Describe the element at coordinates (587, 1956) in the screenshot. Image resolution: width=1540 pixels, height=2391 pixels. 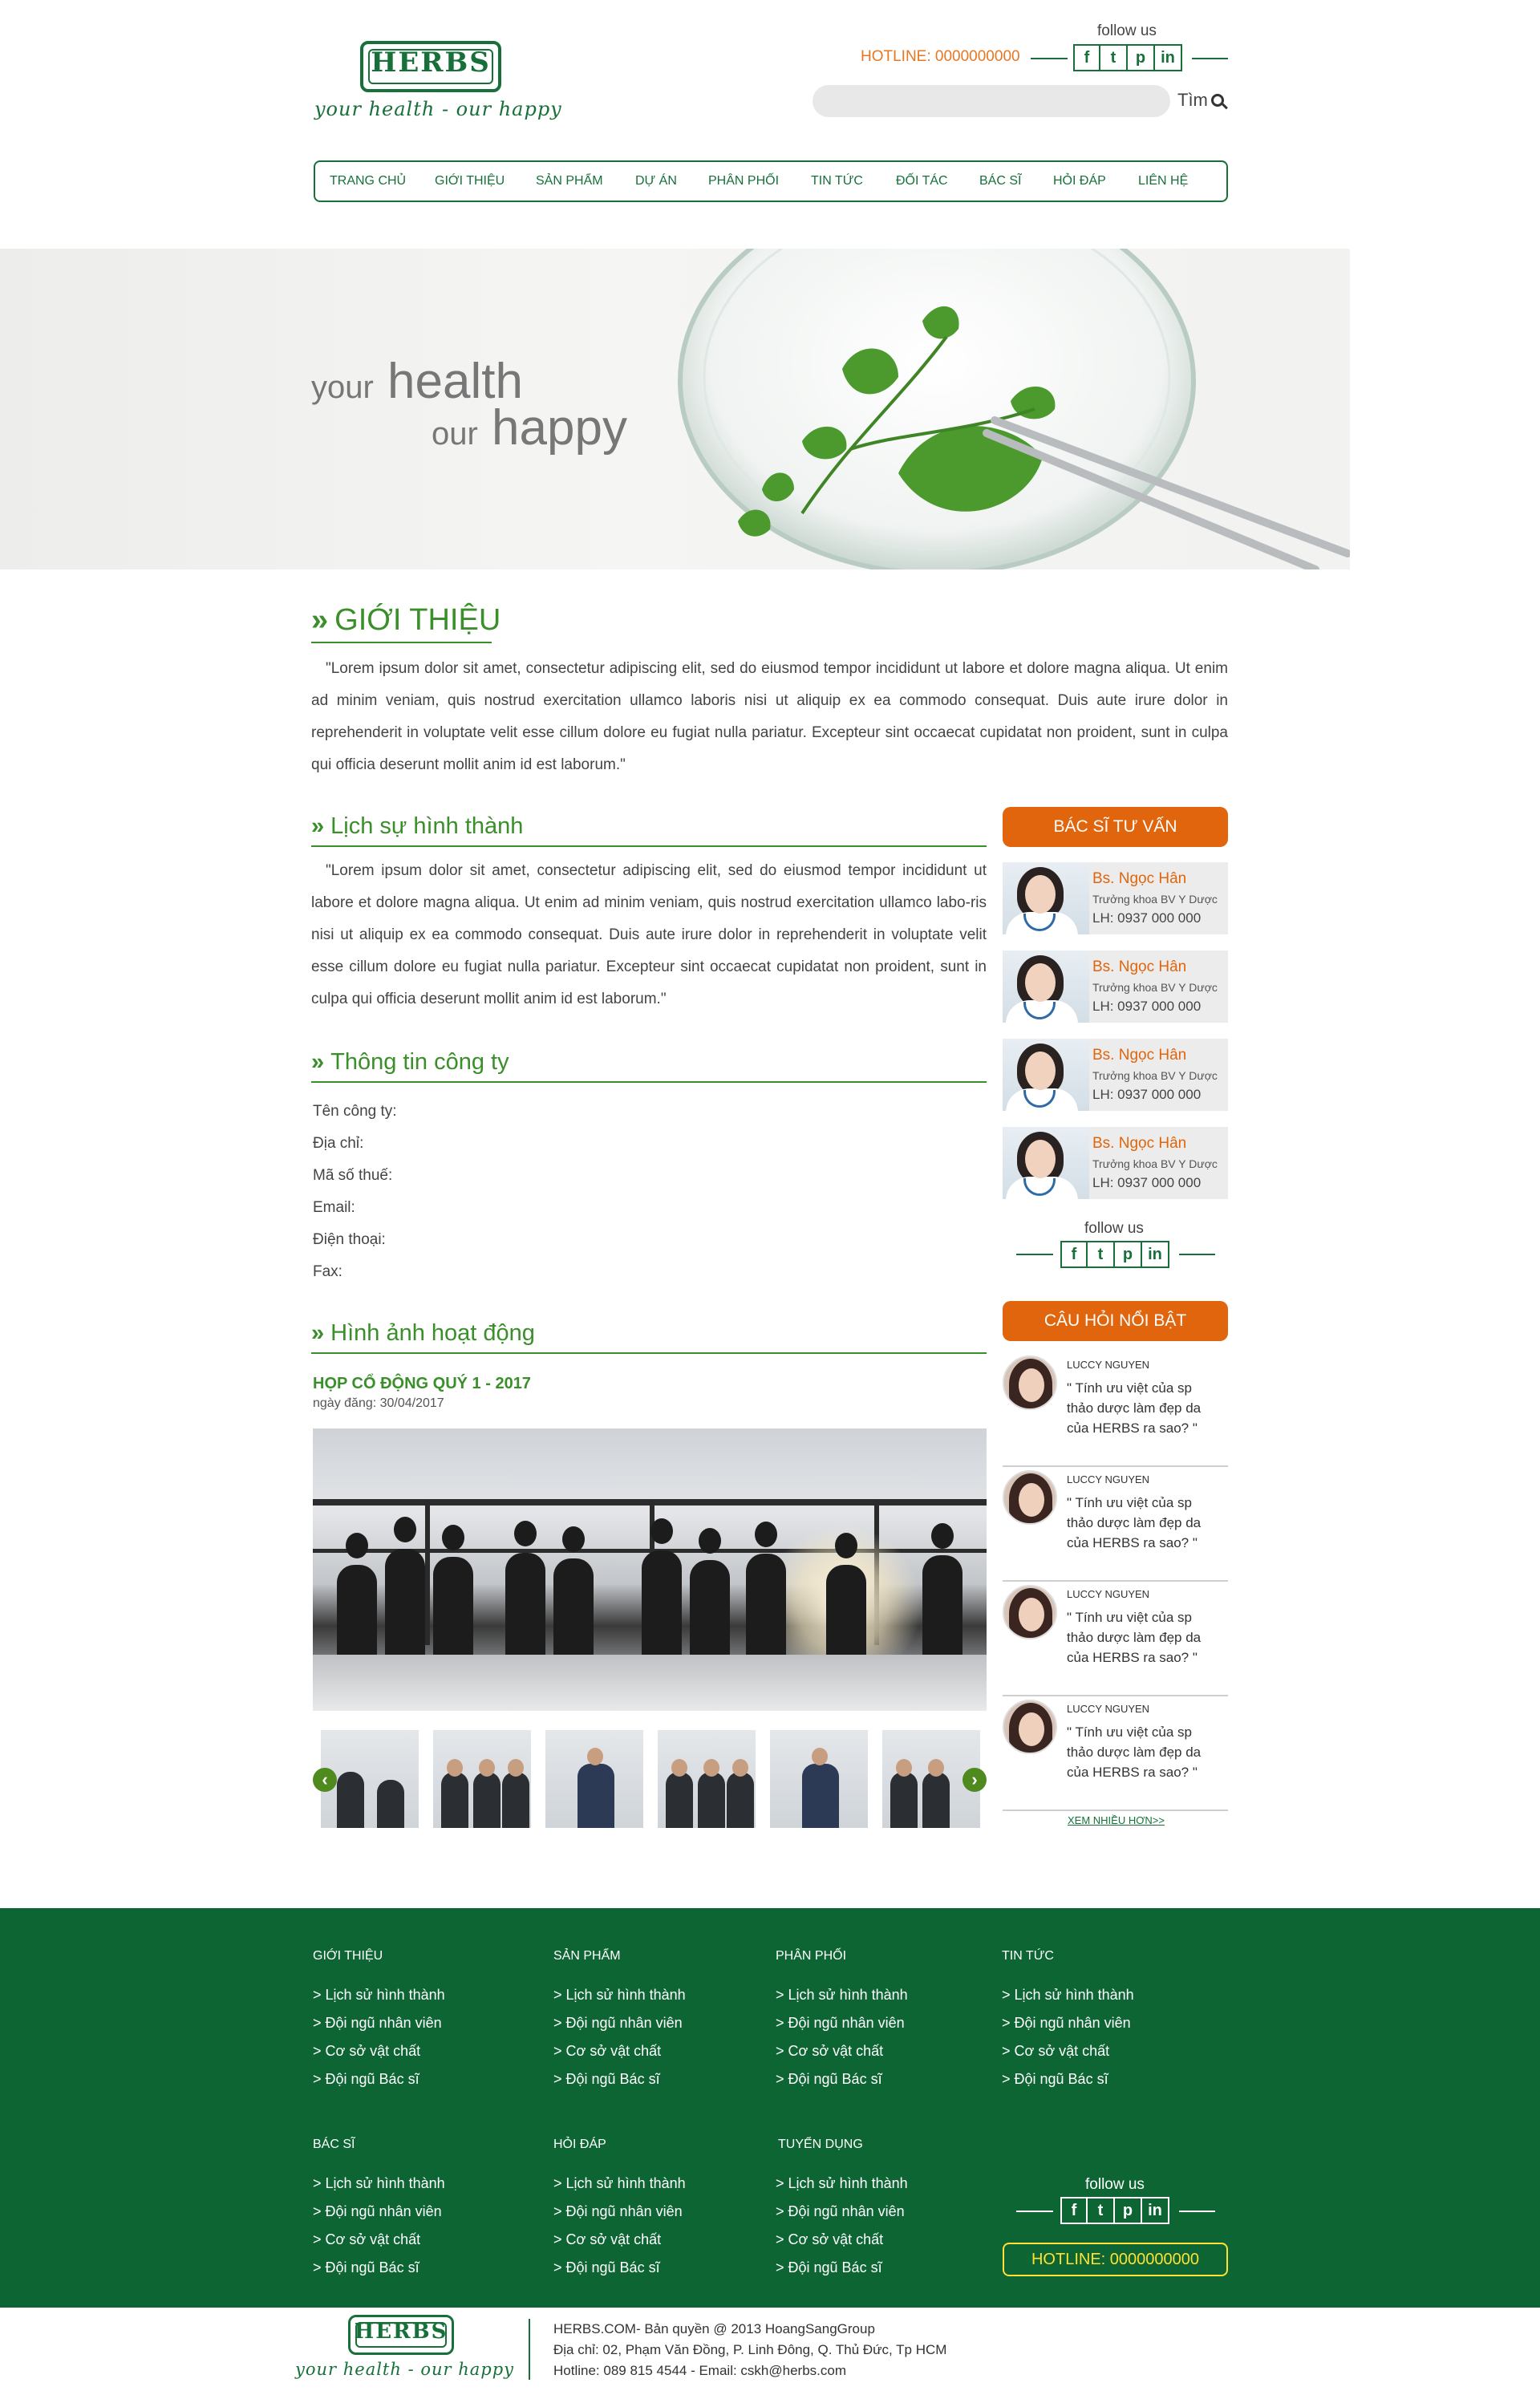
I see `footer-col-title: SẢN PHẨM` at that location.